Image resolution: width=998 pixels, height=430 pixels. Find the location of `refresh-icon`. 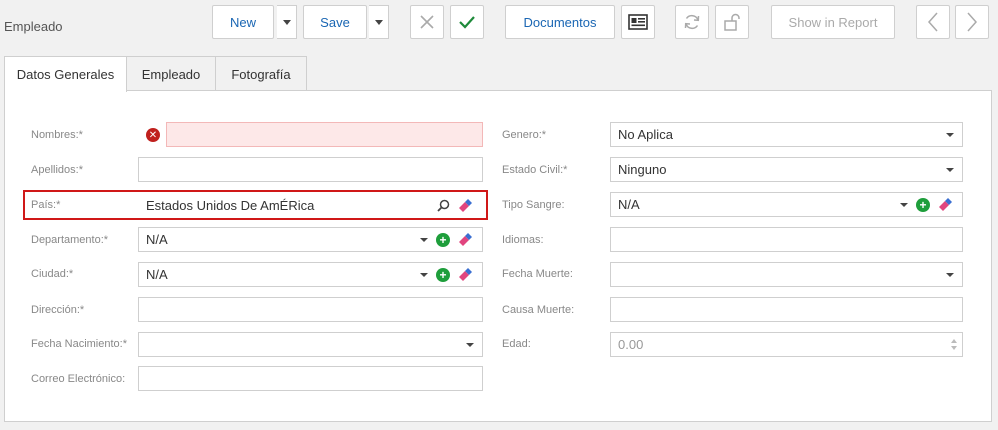

refresh-icon is located at coordinates (692, 22).